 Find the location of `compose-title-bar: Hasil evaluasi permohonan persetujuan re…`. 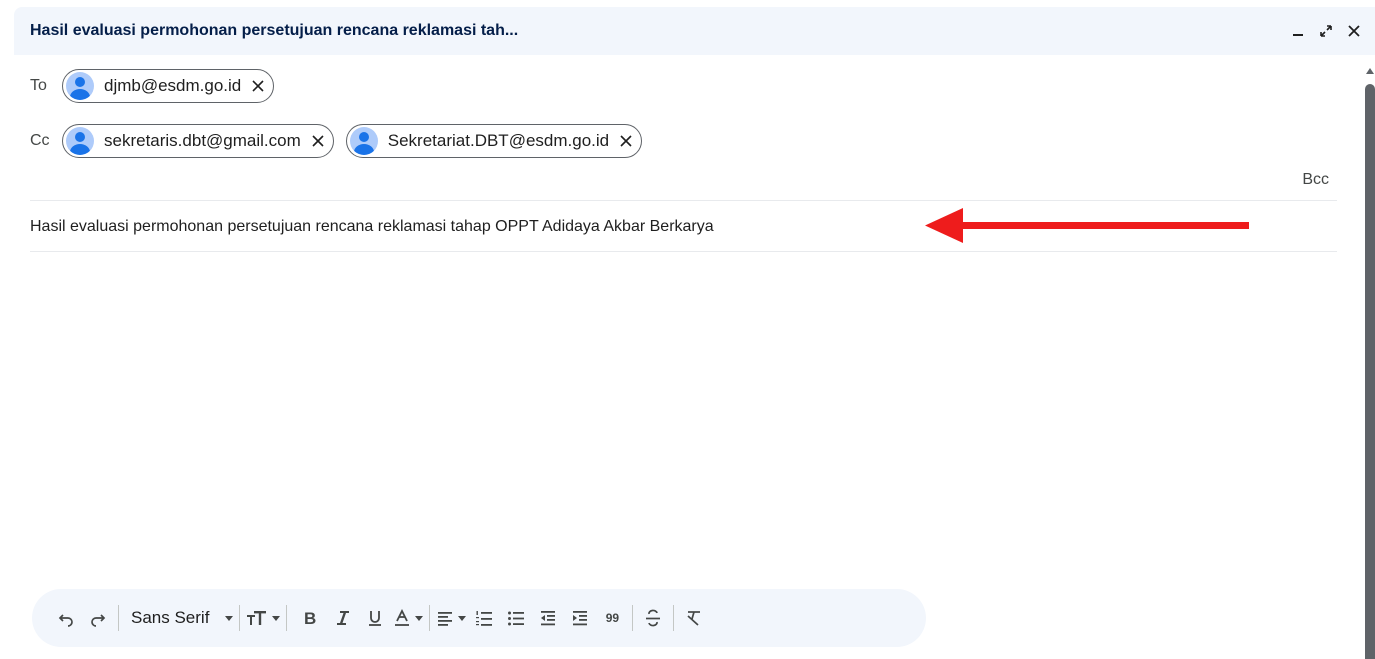

compose-title-bar: Hasil evaluasi permohonan persetujuan re… is located at coordinates (694, 31).